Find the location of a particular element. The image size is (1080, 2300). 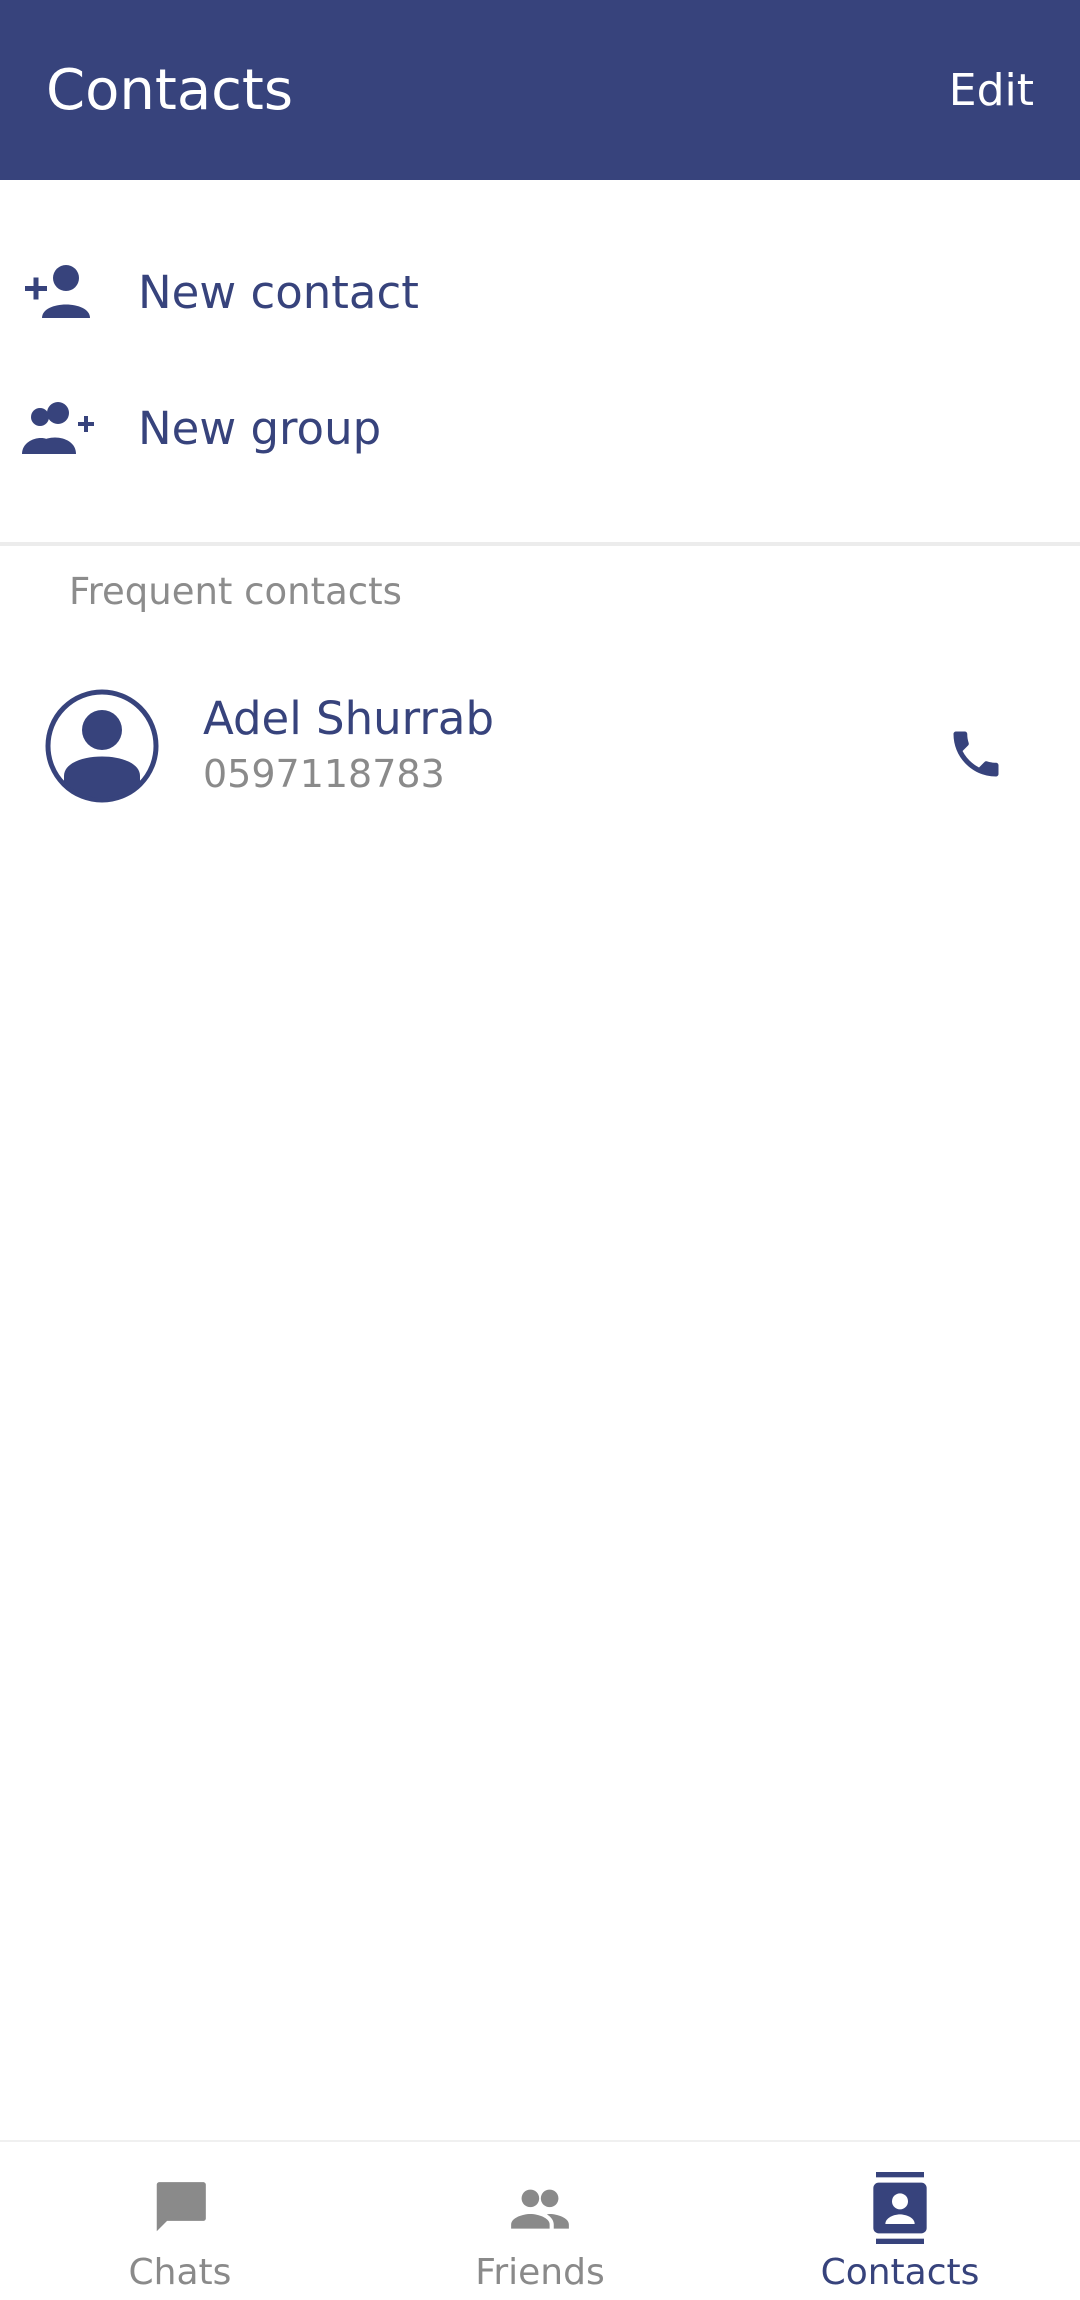

frequent-contacts-heading: Frequent contacts is located at coordinates (235, 591).